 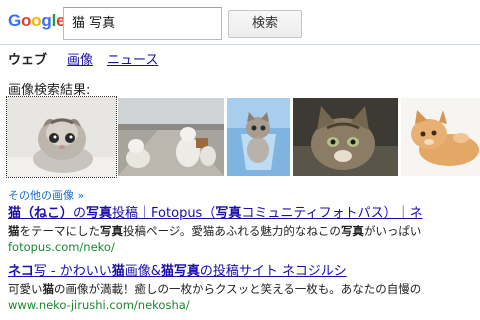 I want to click on logo-letter: G, so click(x=15, y=20).